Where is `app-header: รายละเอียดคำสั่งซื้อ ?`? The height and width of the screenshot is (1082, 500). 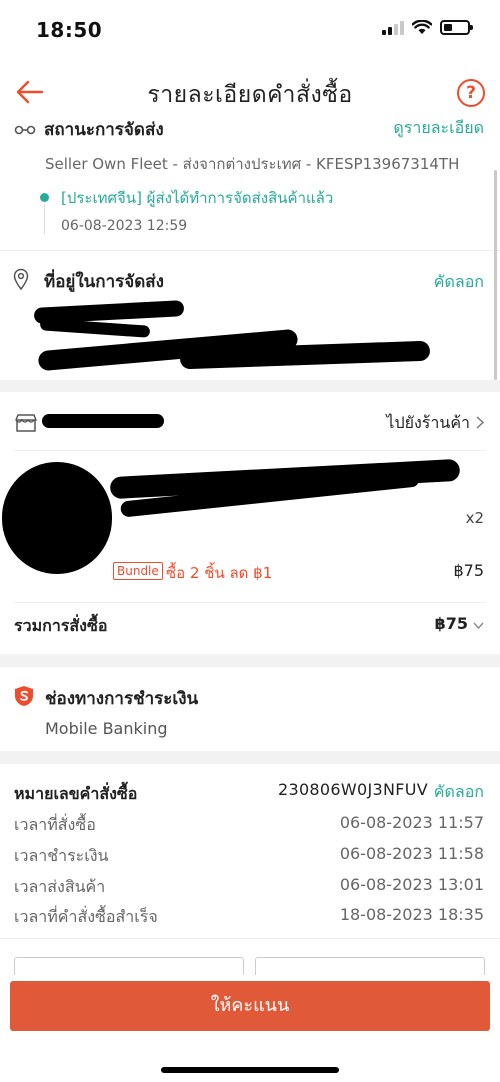 app-header: รายละเอียดคำสั่งซื้อ ? is located at coordinates (250, 92).